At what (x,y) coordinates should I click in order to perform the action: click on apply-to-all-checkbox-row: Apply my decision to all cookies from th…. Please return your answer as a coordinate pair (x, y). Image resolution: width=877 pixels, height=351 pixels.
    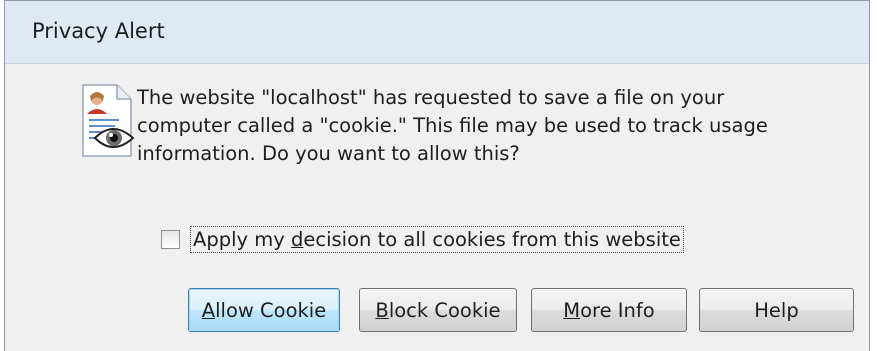
    Looking at the image, I should click on (422, 239).